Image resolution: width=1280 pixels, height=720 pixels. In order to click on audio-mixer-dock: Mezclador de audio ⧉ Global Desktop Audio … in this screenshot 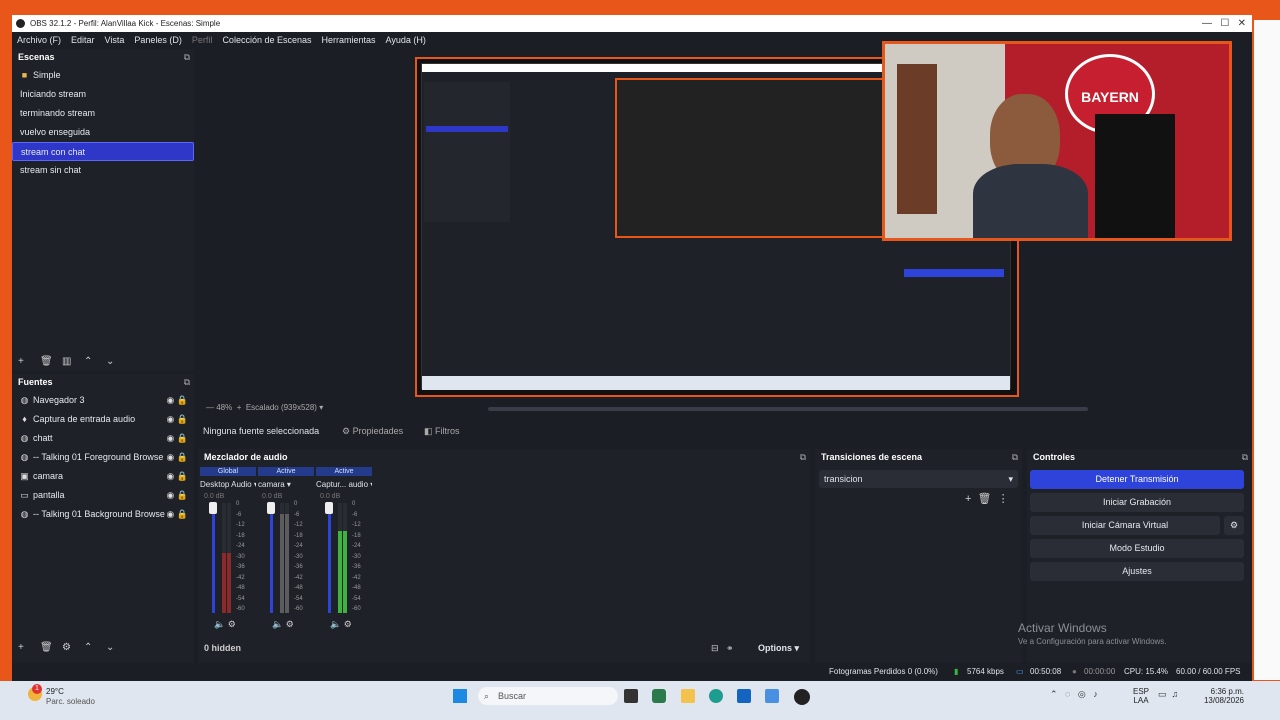, I will do `click(504, 558)`.